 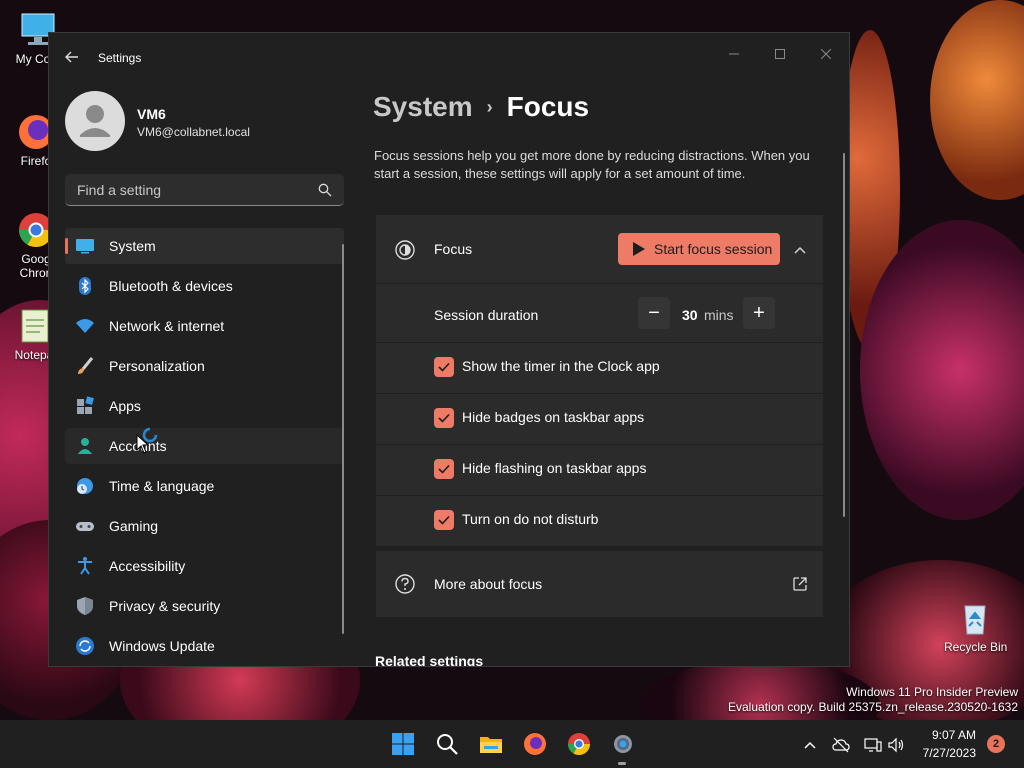 I want to click on help-icon, so click(x=405, y=584).